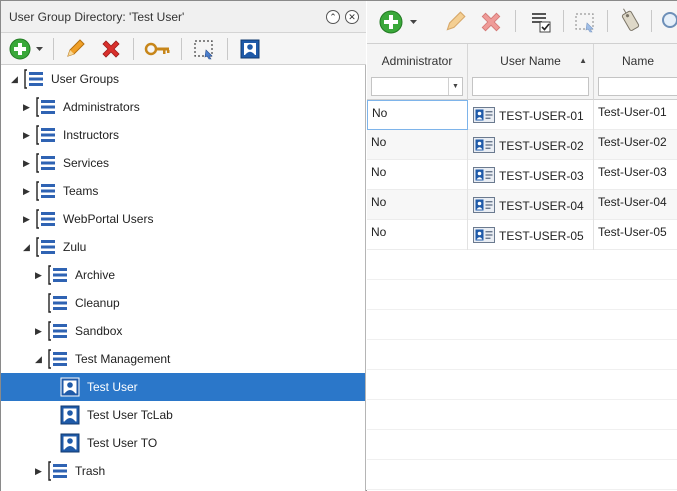 This screenshot has width=677, height=491. I want to click on user-name-cell: TEST-USER-03, so click(531, 175).